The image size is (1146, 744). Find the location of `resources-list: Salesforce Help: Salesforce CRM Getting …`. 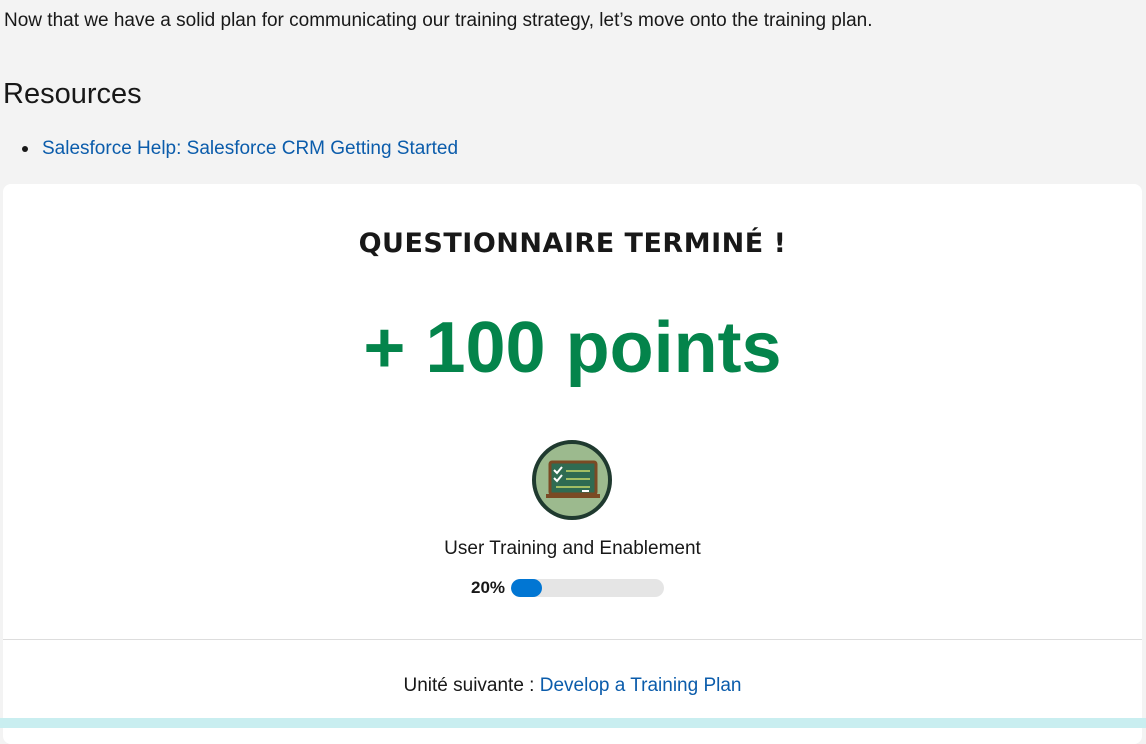

resources-list: Salesforce Help: Salesforce CRM Getting … is located at coordinates (240, 149).